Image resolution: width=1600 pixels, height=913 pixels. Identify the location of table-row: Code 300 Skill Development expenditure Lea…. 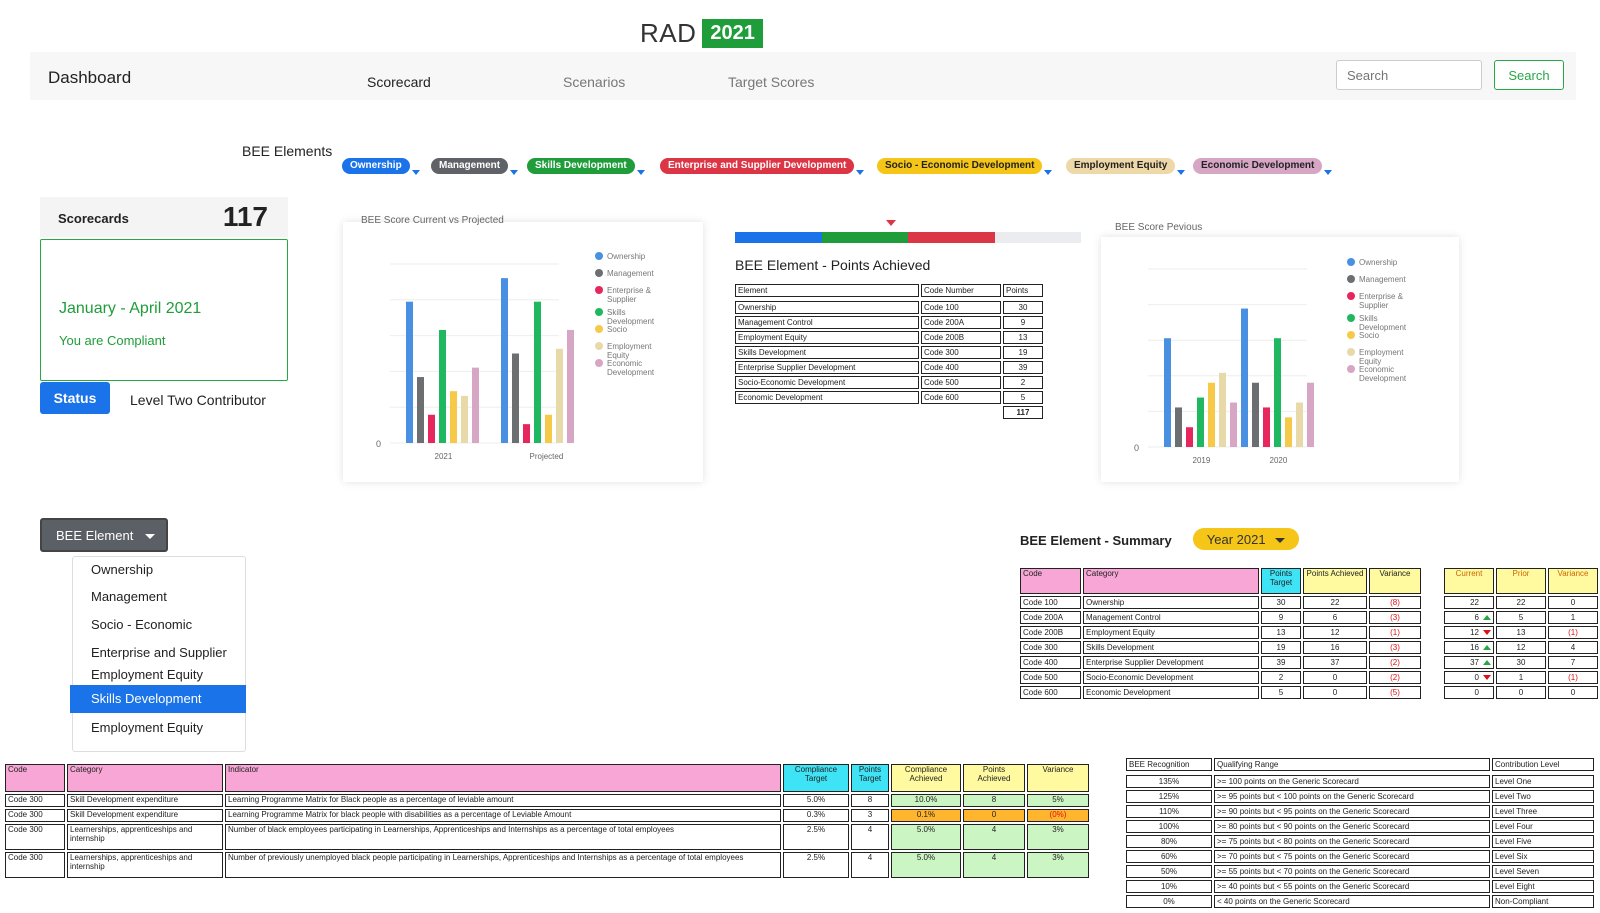
(547, 815).